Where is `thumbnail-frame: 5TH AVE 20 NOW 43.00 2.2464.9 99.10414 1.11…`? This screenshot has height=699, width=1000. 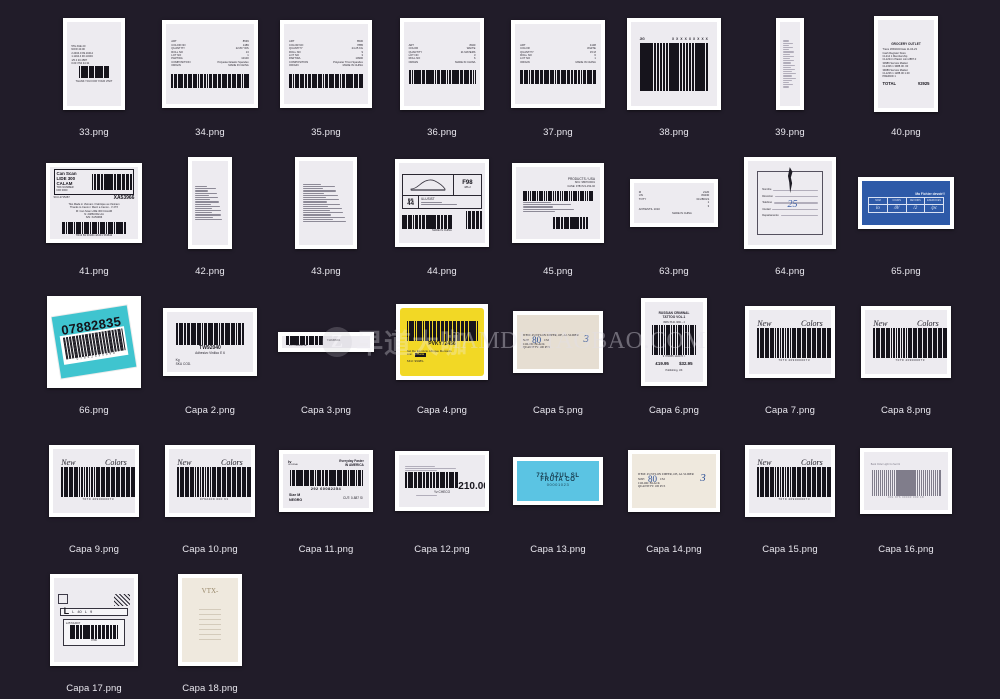 thumbnail-frame: 5TH AVE 20 NOW 43.00 2.2464.9 99.10414 1.11… is located at coordinates (94, 64).